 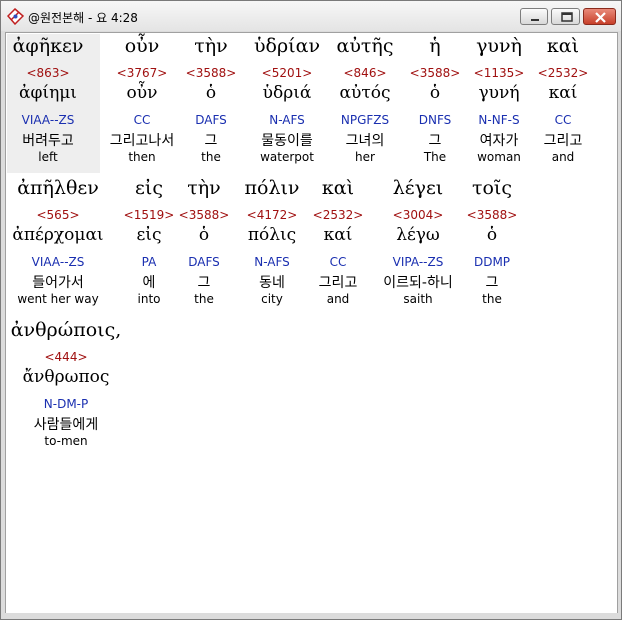 I want to click on word-english: went her way, so click(x=58, y=299).